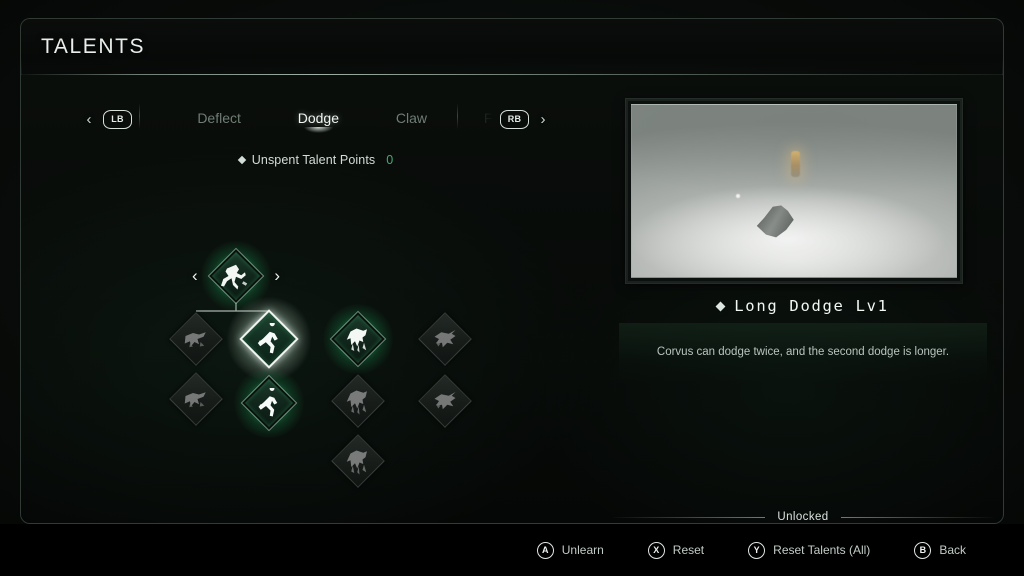 This screenshot has width=1024, height=576. What do you see at coordinates (757, 550) in the screenshot?
I see `button-y-icon: Y` at bounding box center [757, 550].